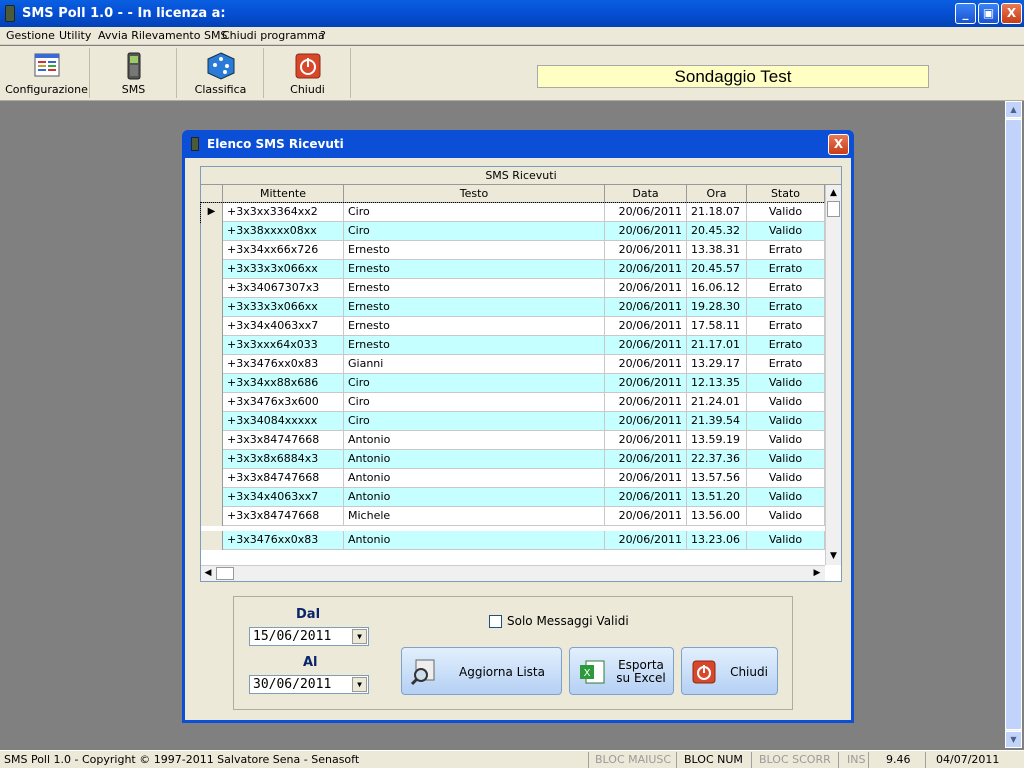 The height and width of the screenshot is (768, 1024). Describe the element at coordinates (46, 65) in the screenshot. I see `config-icon` at that location.